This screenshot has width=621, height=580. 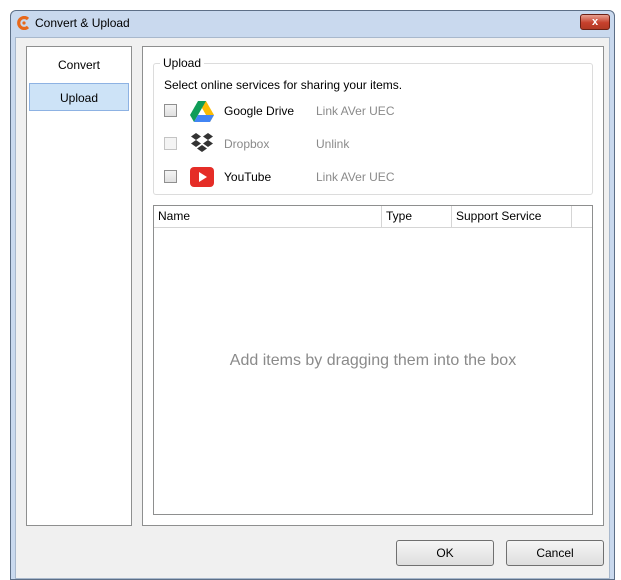 I want to click on youtube-icon, so click(x=202, y=177).